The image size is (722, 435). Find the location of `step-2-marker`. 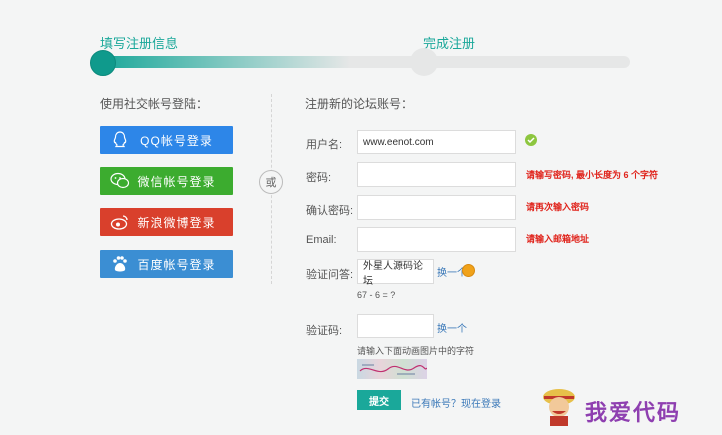

step-2-marker is located at coordinates (424, 62).